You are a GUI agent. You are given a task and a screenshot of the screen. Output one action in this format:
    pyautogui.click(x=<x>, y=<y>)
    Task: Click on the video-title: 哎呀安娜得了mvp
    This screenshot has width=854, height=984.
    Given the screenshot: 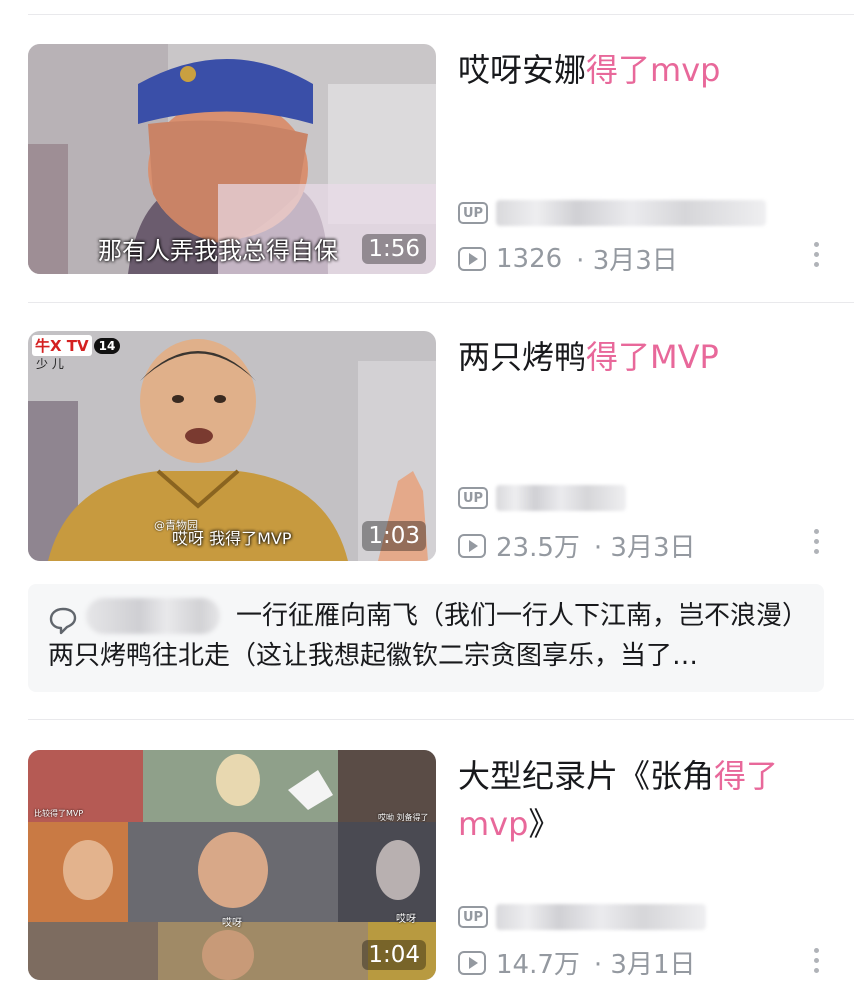 What is the action you would take?
    pyautogui.click(x=648, y=70)
    